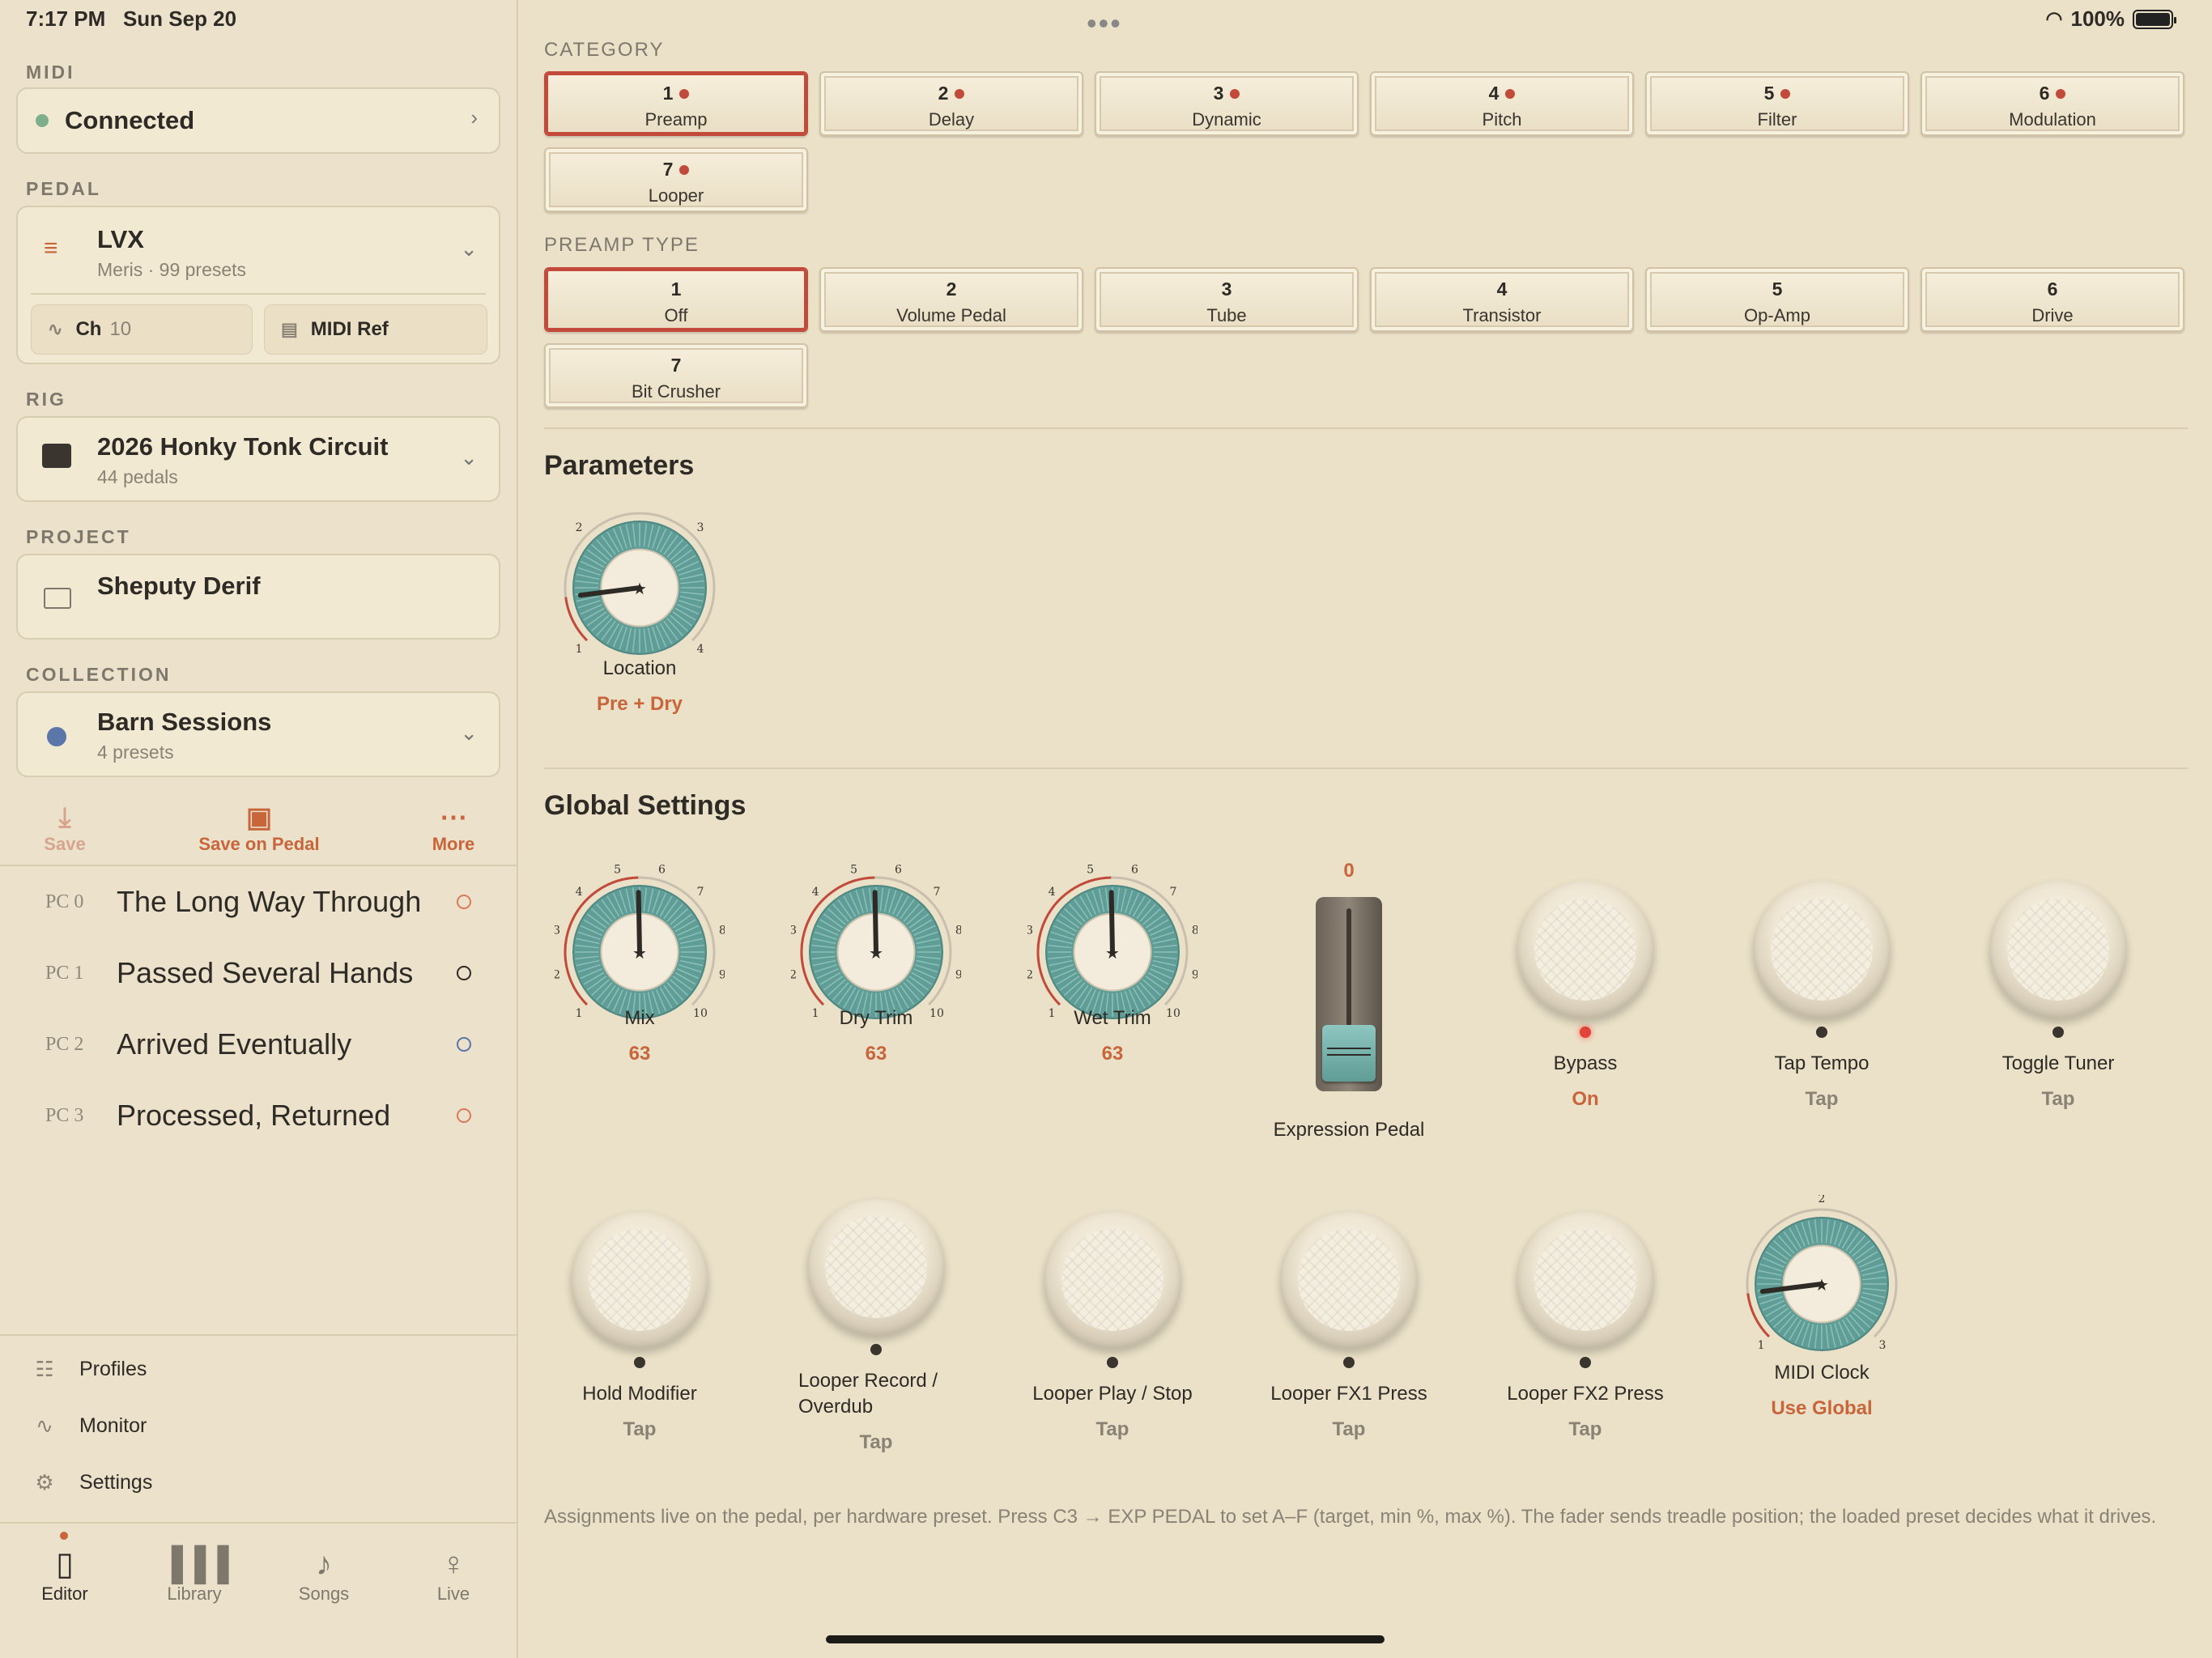  Describe the element at coordinates (640, 584) in the screenshot. I see `location-knob: 1 2 3 4 ★` at that location.